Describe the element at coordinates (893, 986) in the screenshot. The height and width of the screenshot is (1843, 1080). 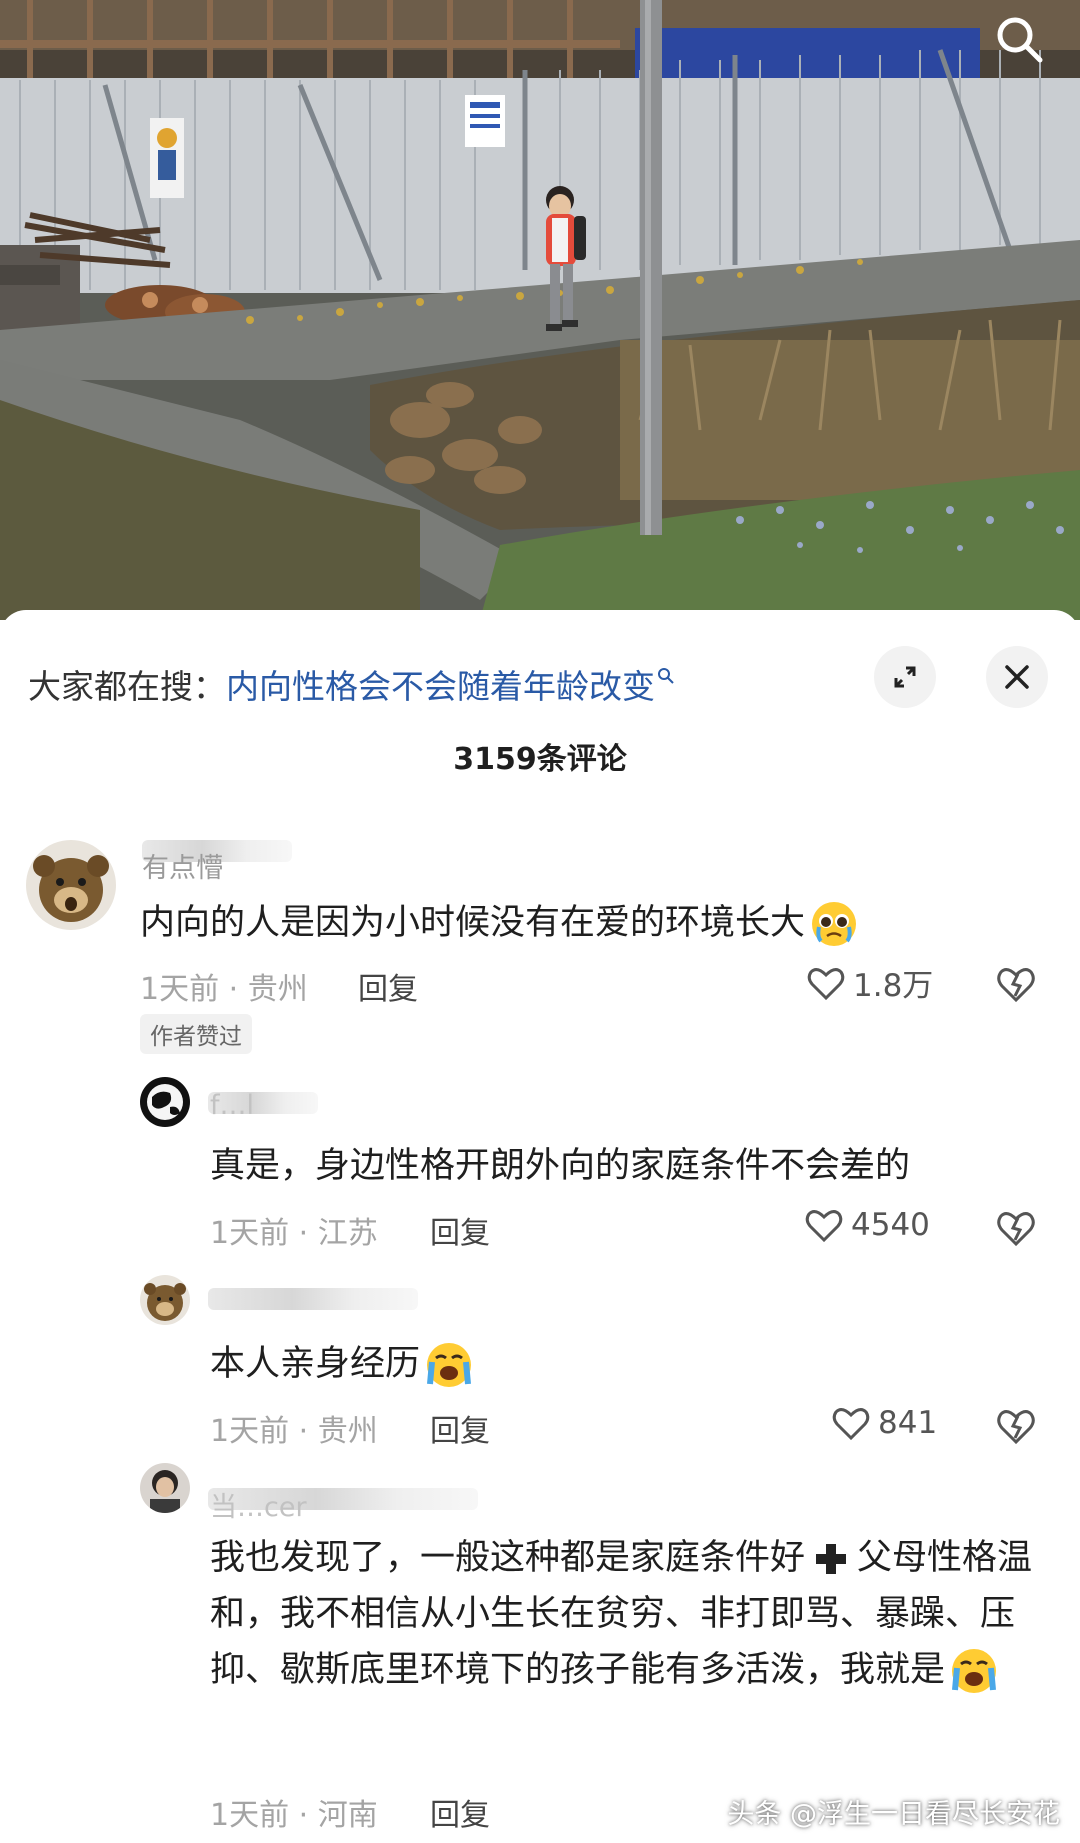
I see `like-count: 1.8万` at that location.